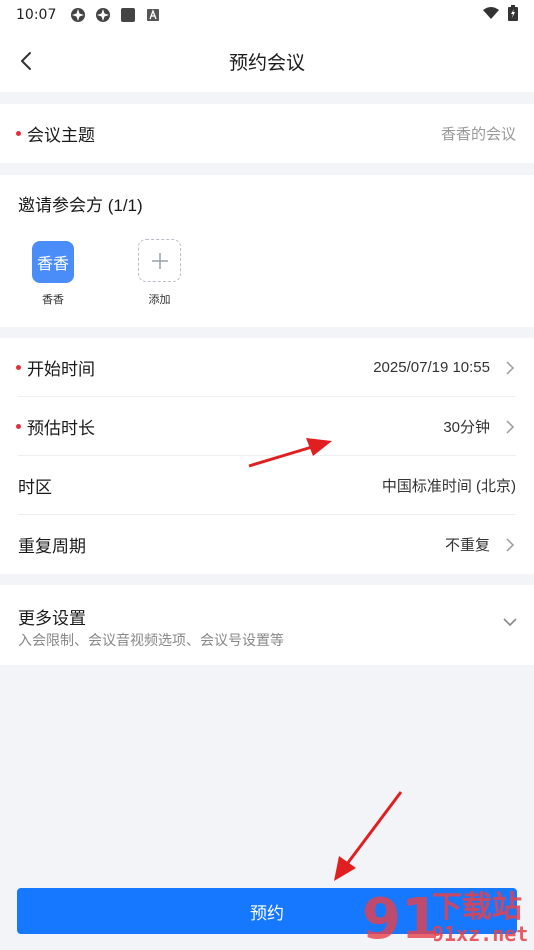  Describe the element at coordinates (267, 544) in the screenshot. I see `repeat-row: 重复周期 不重复` at that location.